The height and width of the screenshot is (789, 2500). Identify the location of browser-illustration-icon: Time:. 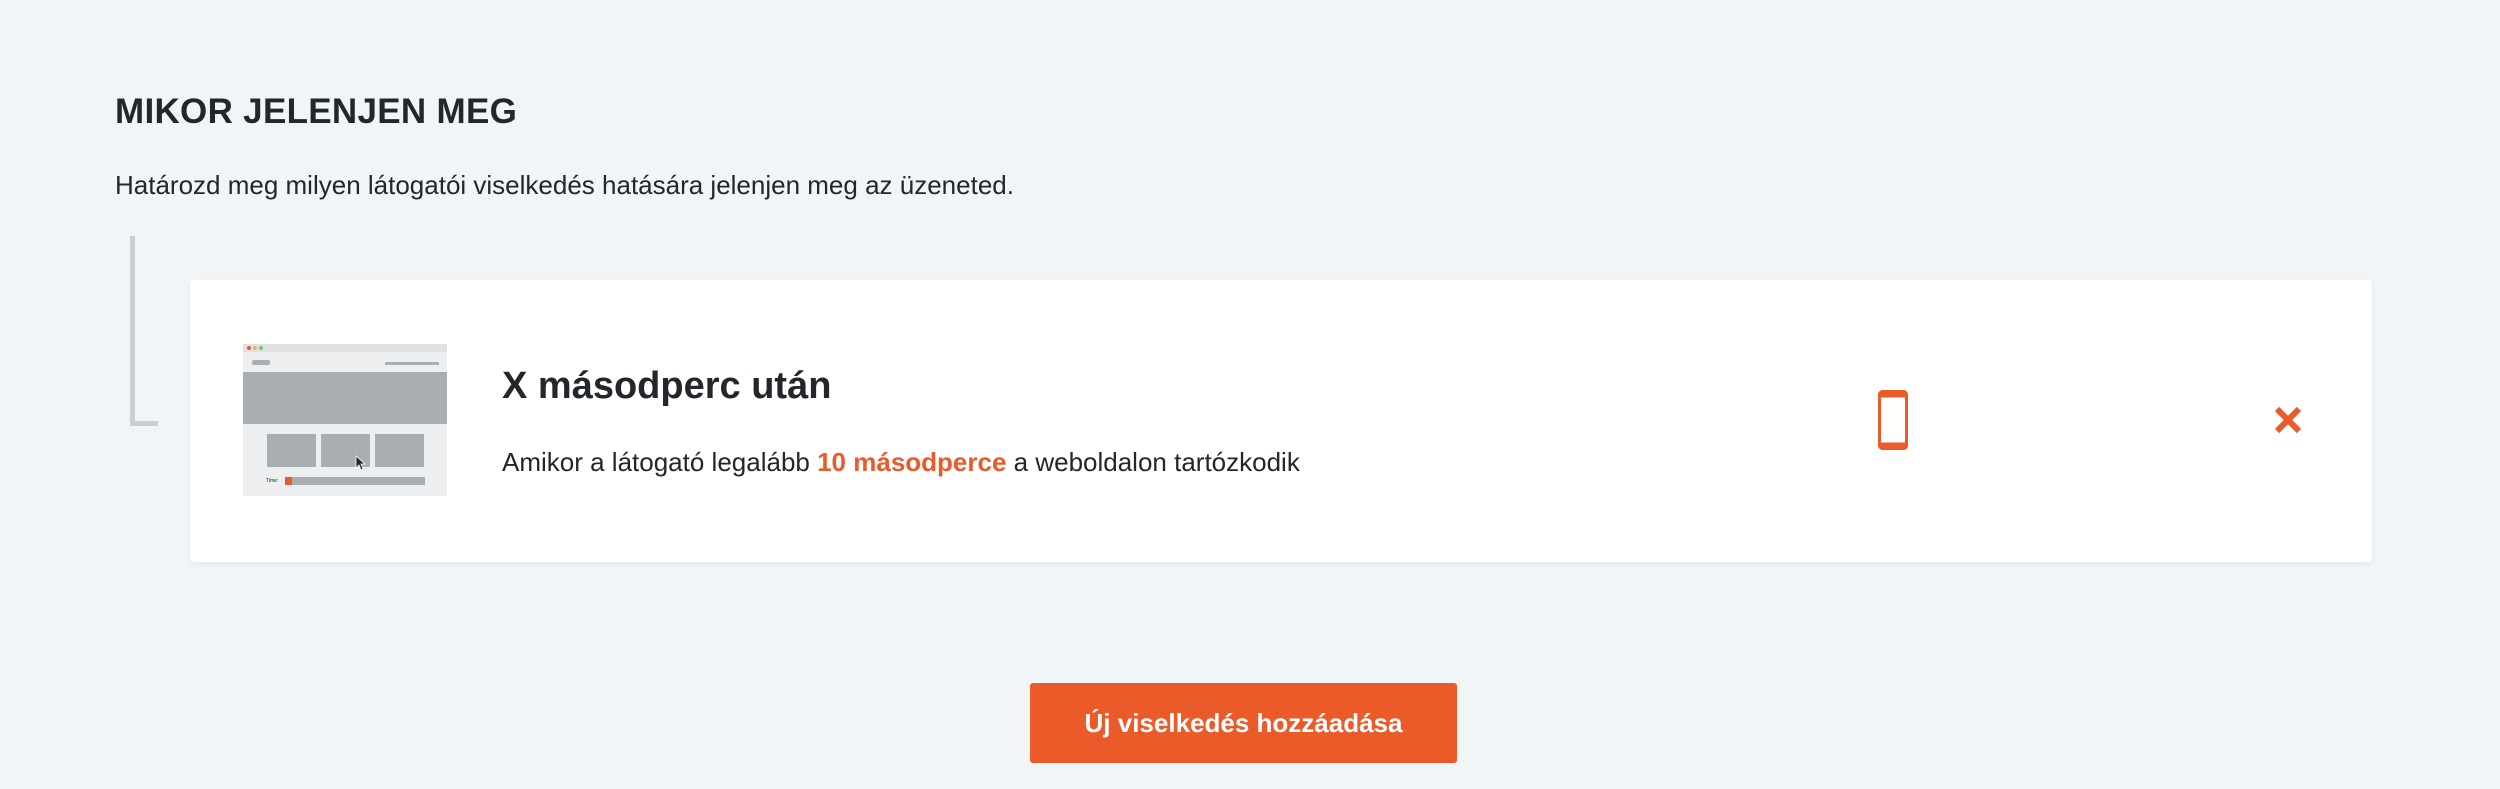
(345, 420).